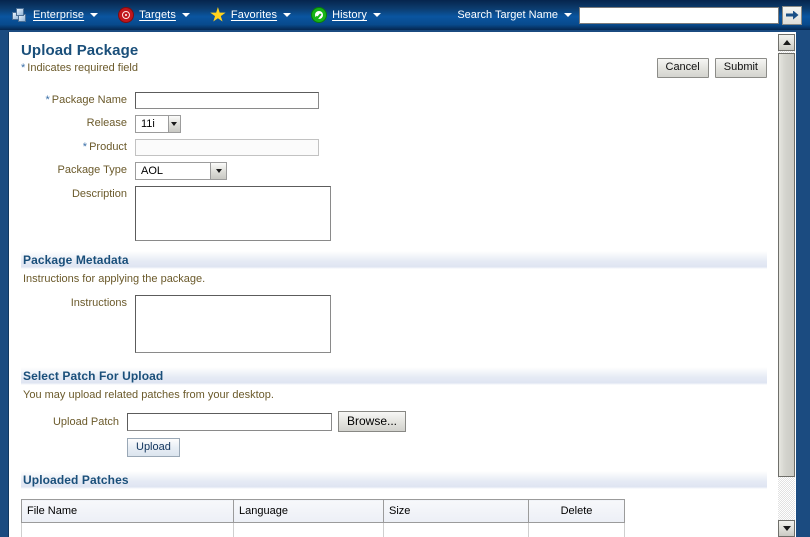 Image resolution: width=810 pixels, height=537 pixels. I want to click on menu-item-favorites: Favorites, so click(250, 15).